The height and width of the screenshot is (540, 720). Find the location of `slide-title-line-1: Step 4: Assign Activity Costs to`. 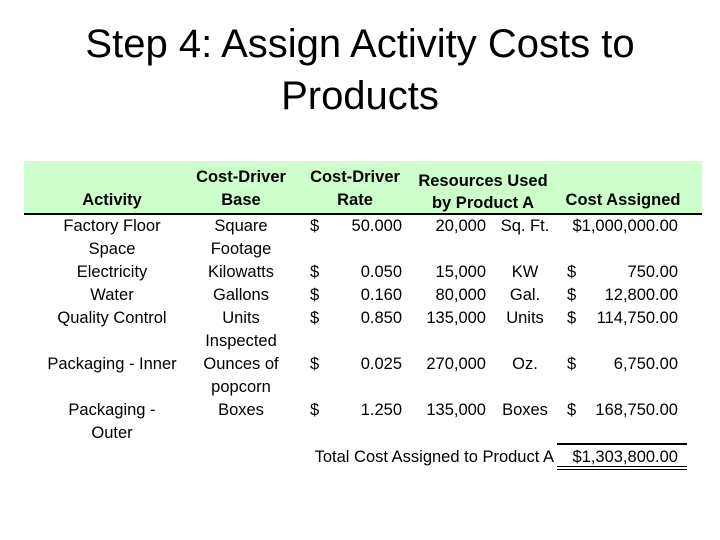

slide-title-line-1: Step 4: Assign Activity Costs to is located at coordinates (360, 44).